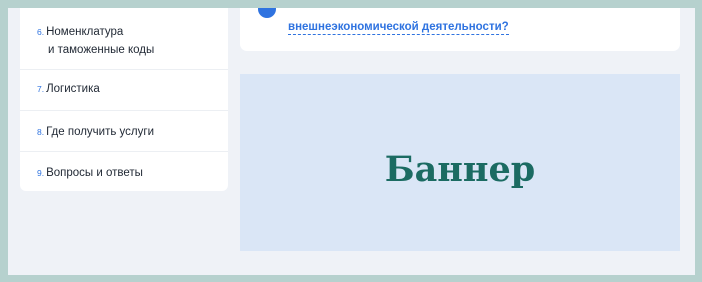 Image resolution: width=702 pixels, height=282 pixels. What do you see at coordinates (267, 13) in the screenshot?
I see `circle-icon` at bounding box center [267, 13].